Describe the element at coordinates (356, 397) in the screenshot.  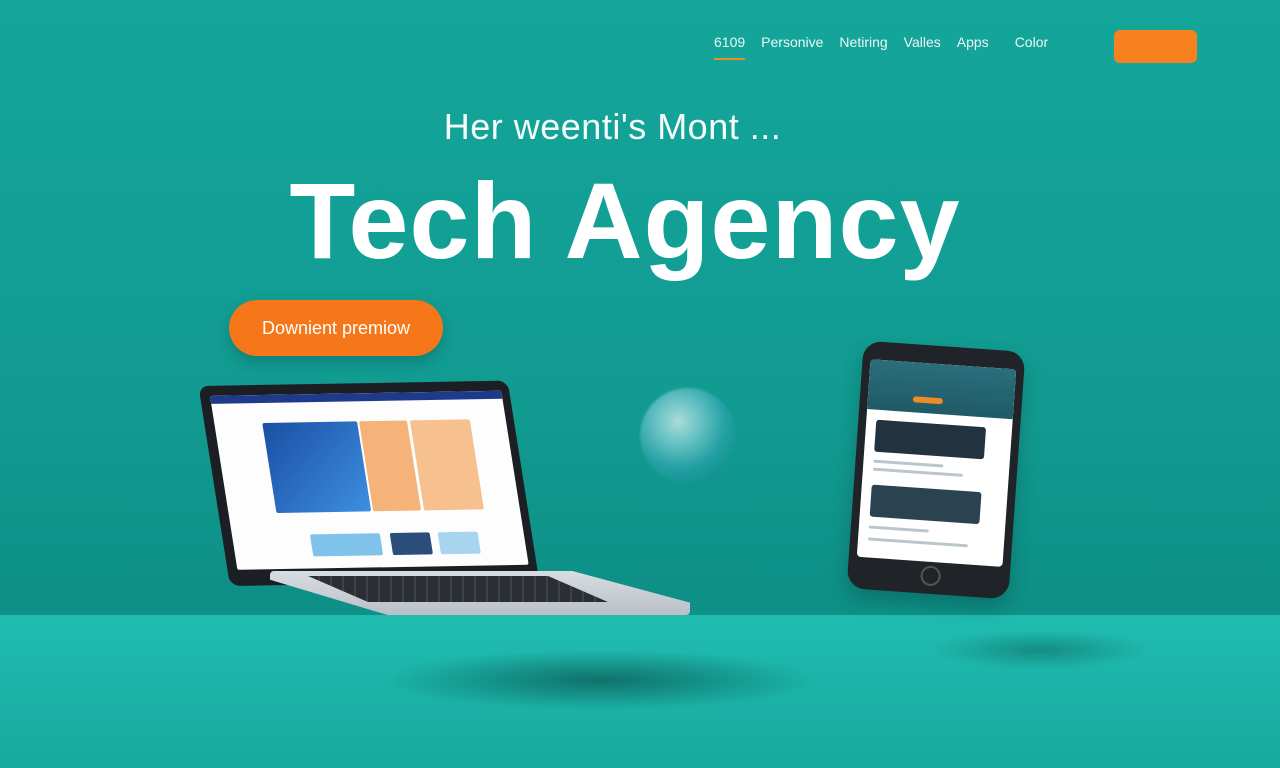
I see `laptop-browser-bar` at that location.